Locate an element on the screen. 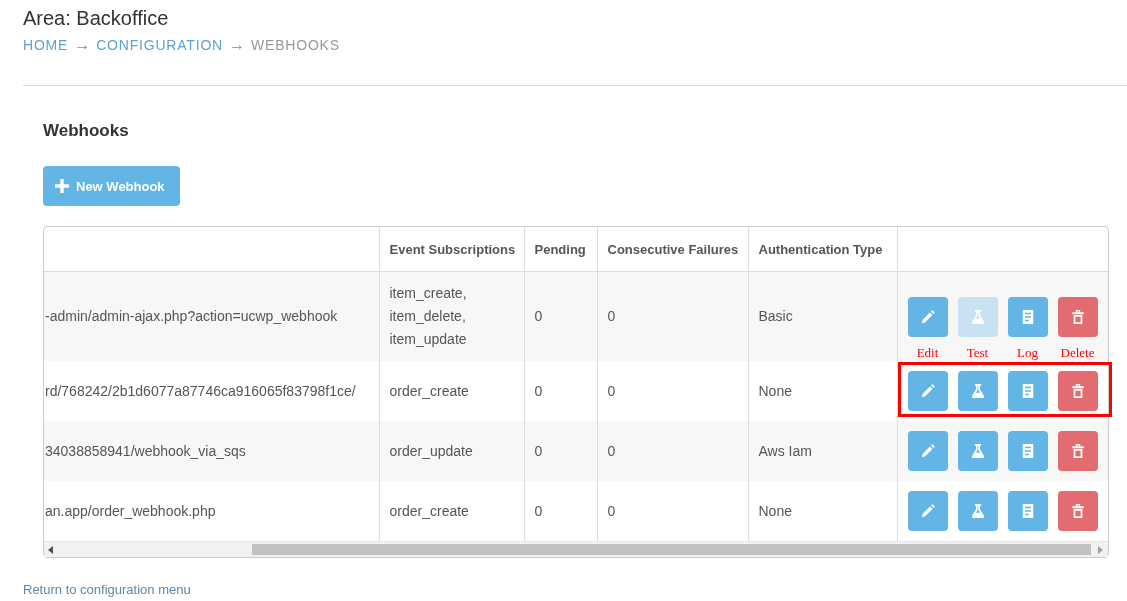 The width and height of the screenshot is (1127, 601). column-header: Pending is located at coordinates (560, 249).